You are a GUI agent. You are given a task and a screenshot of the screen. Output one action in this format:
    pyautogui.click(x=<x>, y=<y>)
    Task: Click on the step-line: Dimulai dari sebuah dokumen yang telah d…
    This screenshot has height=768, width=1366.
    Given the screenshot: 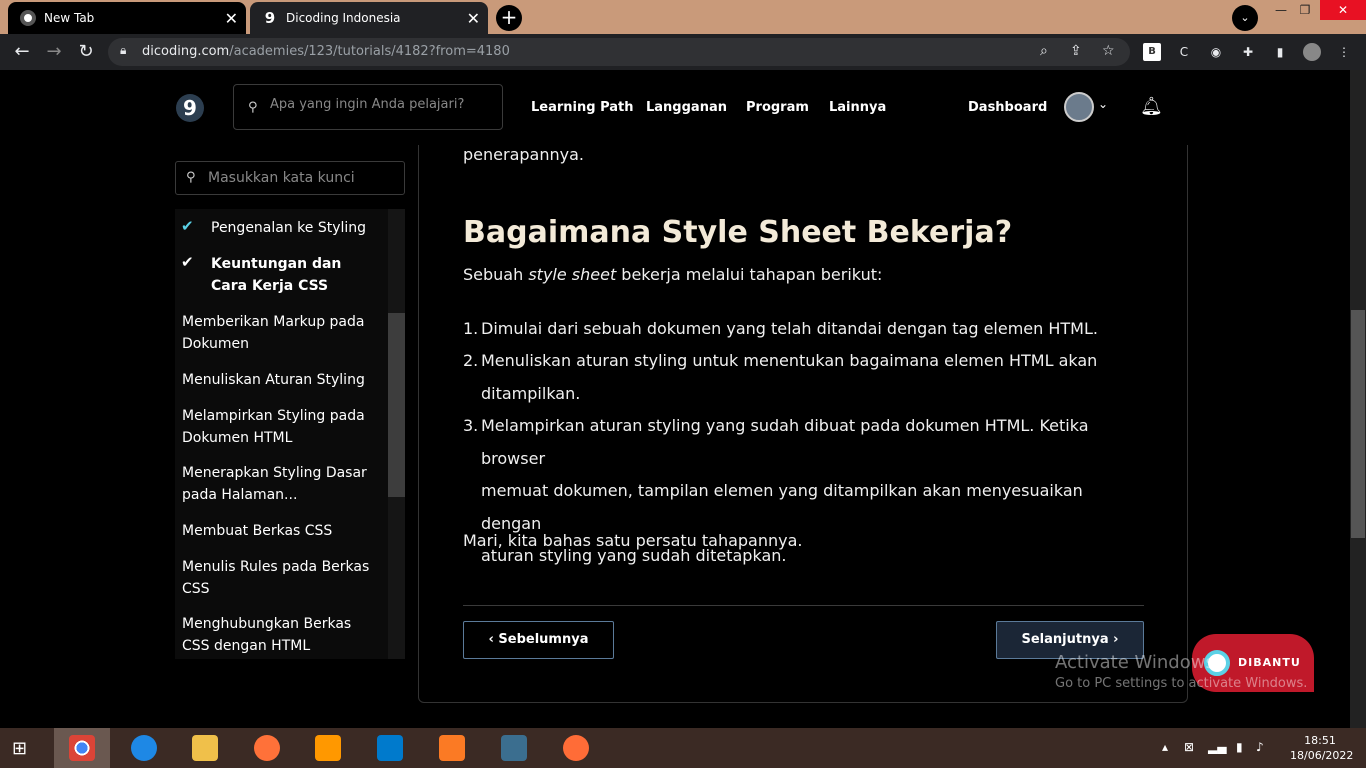 What is the action you would take?
    pyautogui.click(x=789, y=328)
    